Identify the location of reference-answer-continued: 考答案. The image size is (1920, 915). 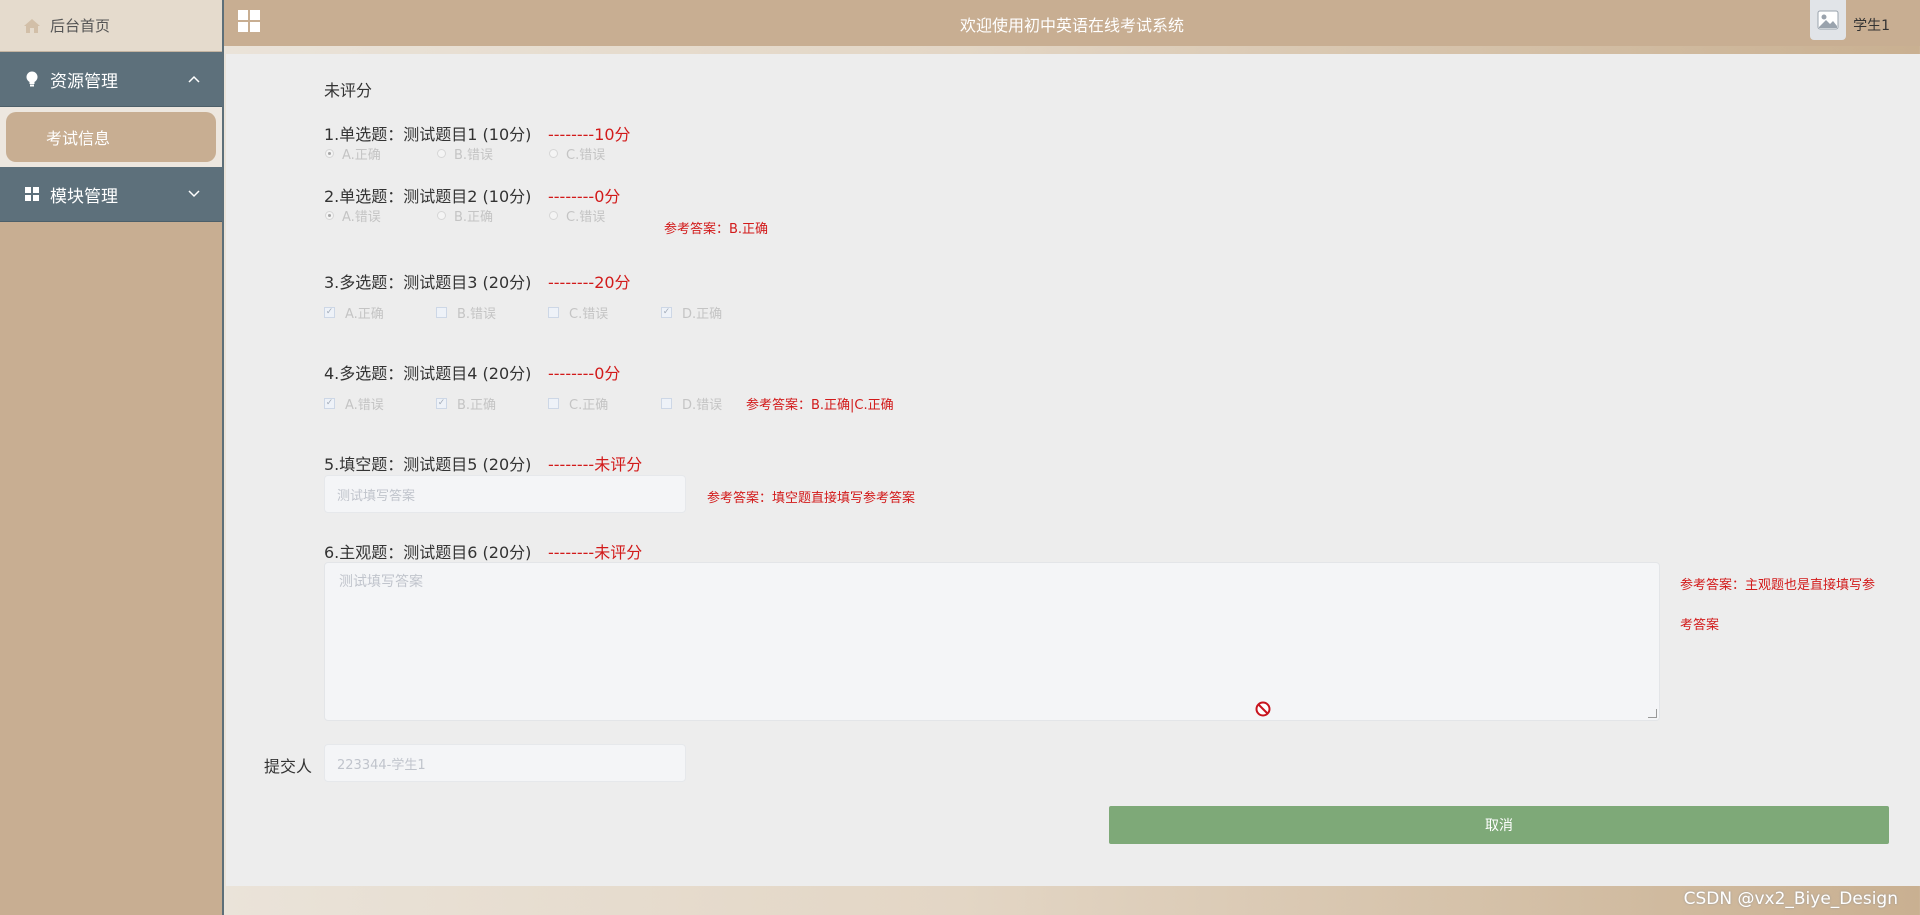
(1700, 625).